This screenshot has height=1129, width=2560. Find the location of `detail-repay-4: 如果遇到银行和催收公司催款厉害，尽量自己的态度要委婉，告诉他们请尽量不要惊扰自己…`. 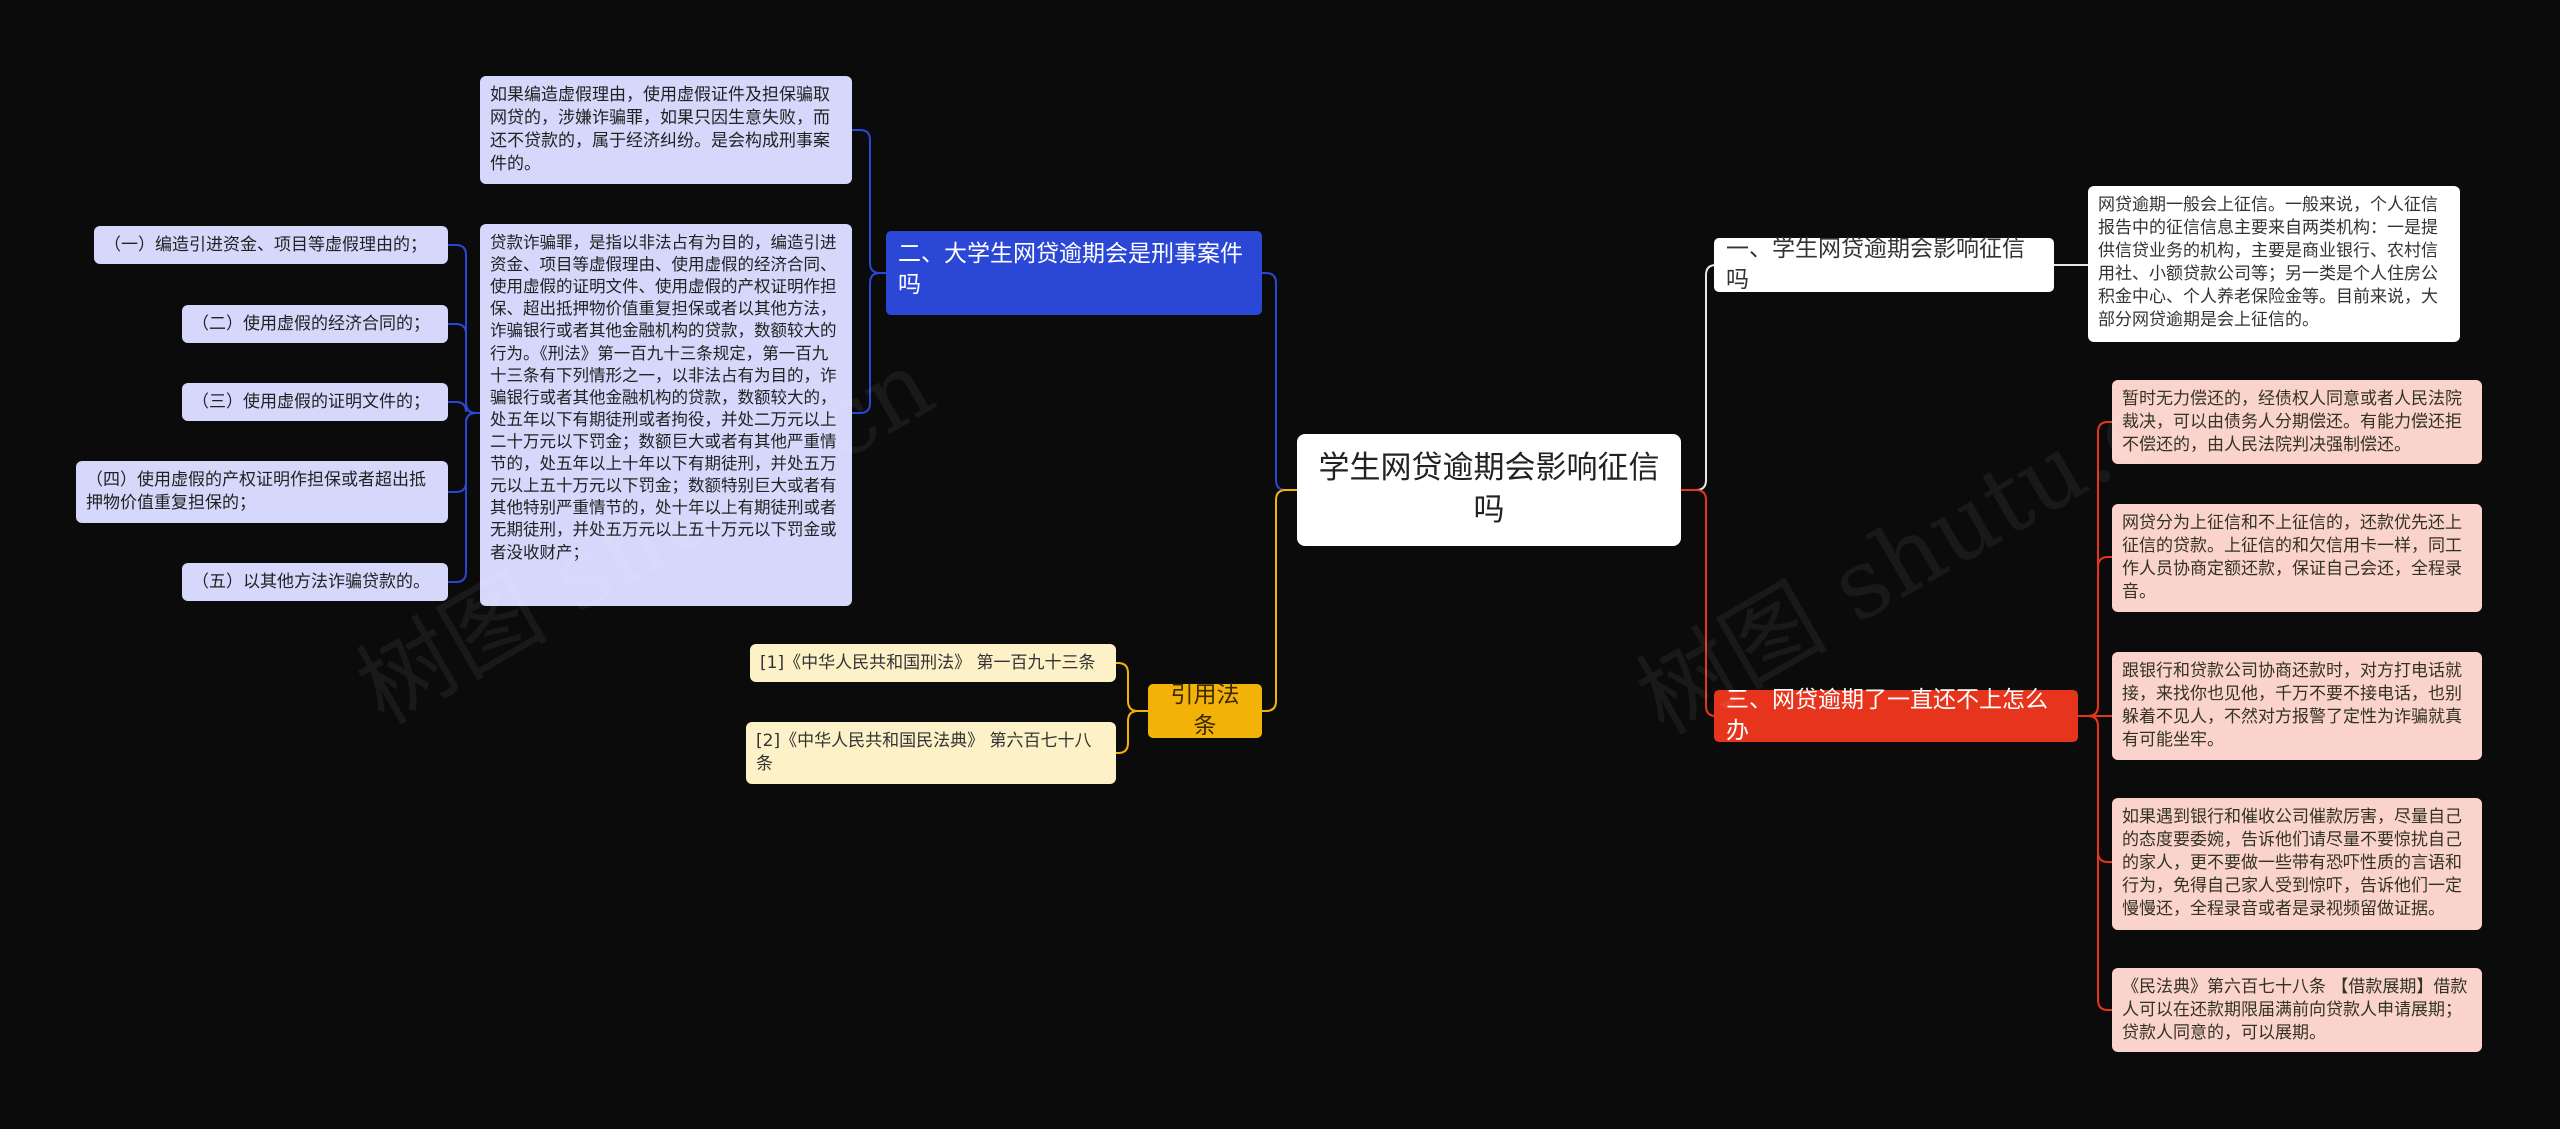

detail-repay-4: 如果遇到银行和催收公司催款厉害，尽量自己的态度要委婉，告诉他们请尽量不要惊扰自己… is located at coordinates (2297, 864).